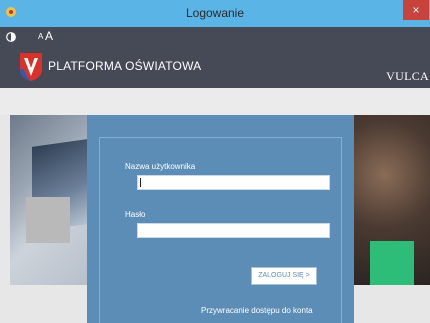 The image size is (430, 323). I want to click on brand-name: PLATFORMA OŚWIATOWA, so click(124, 66).